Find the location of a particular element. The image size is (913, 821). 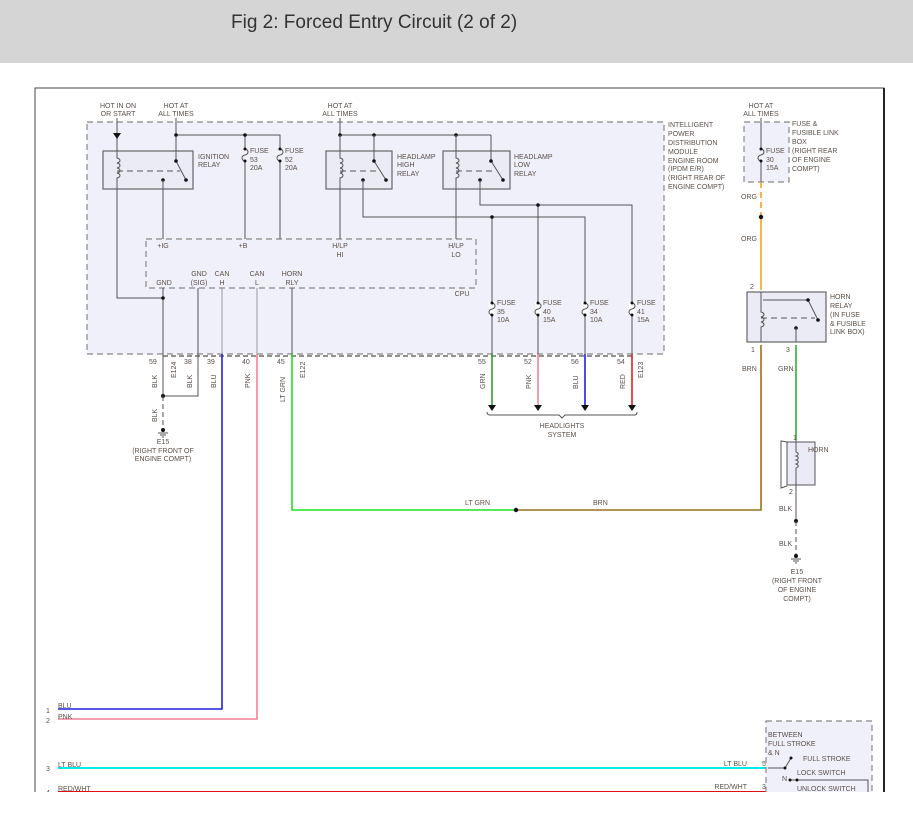

diagram-label: CPU is located at coordinates (462, 294).